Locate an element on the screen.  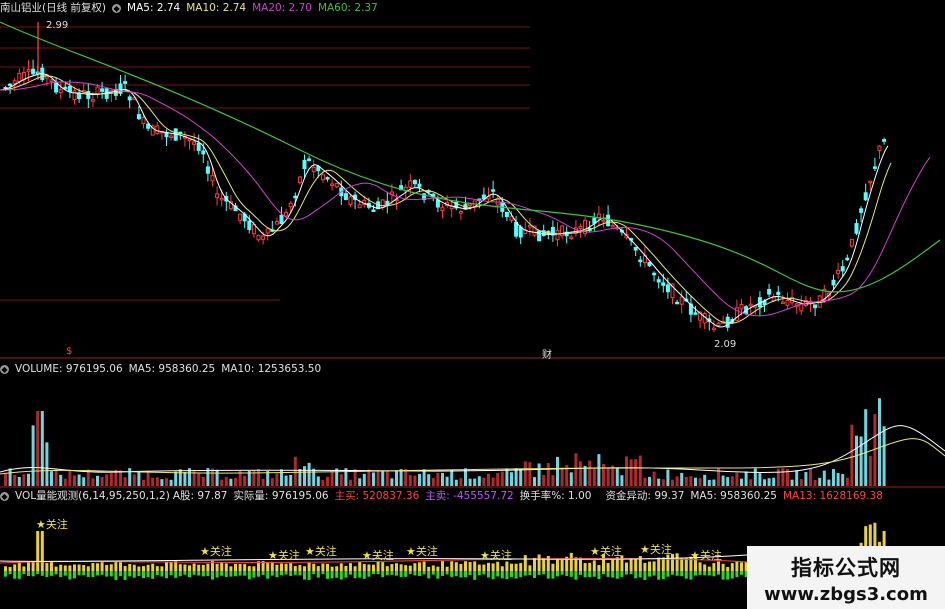
stock-title: 南山铝业(日线 前复权) is located at coordinates (53, 8).